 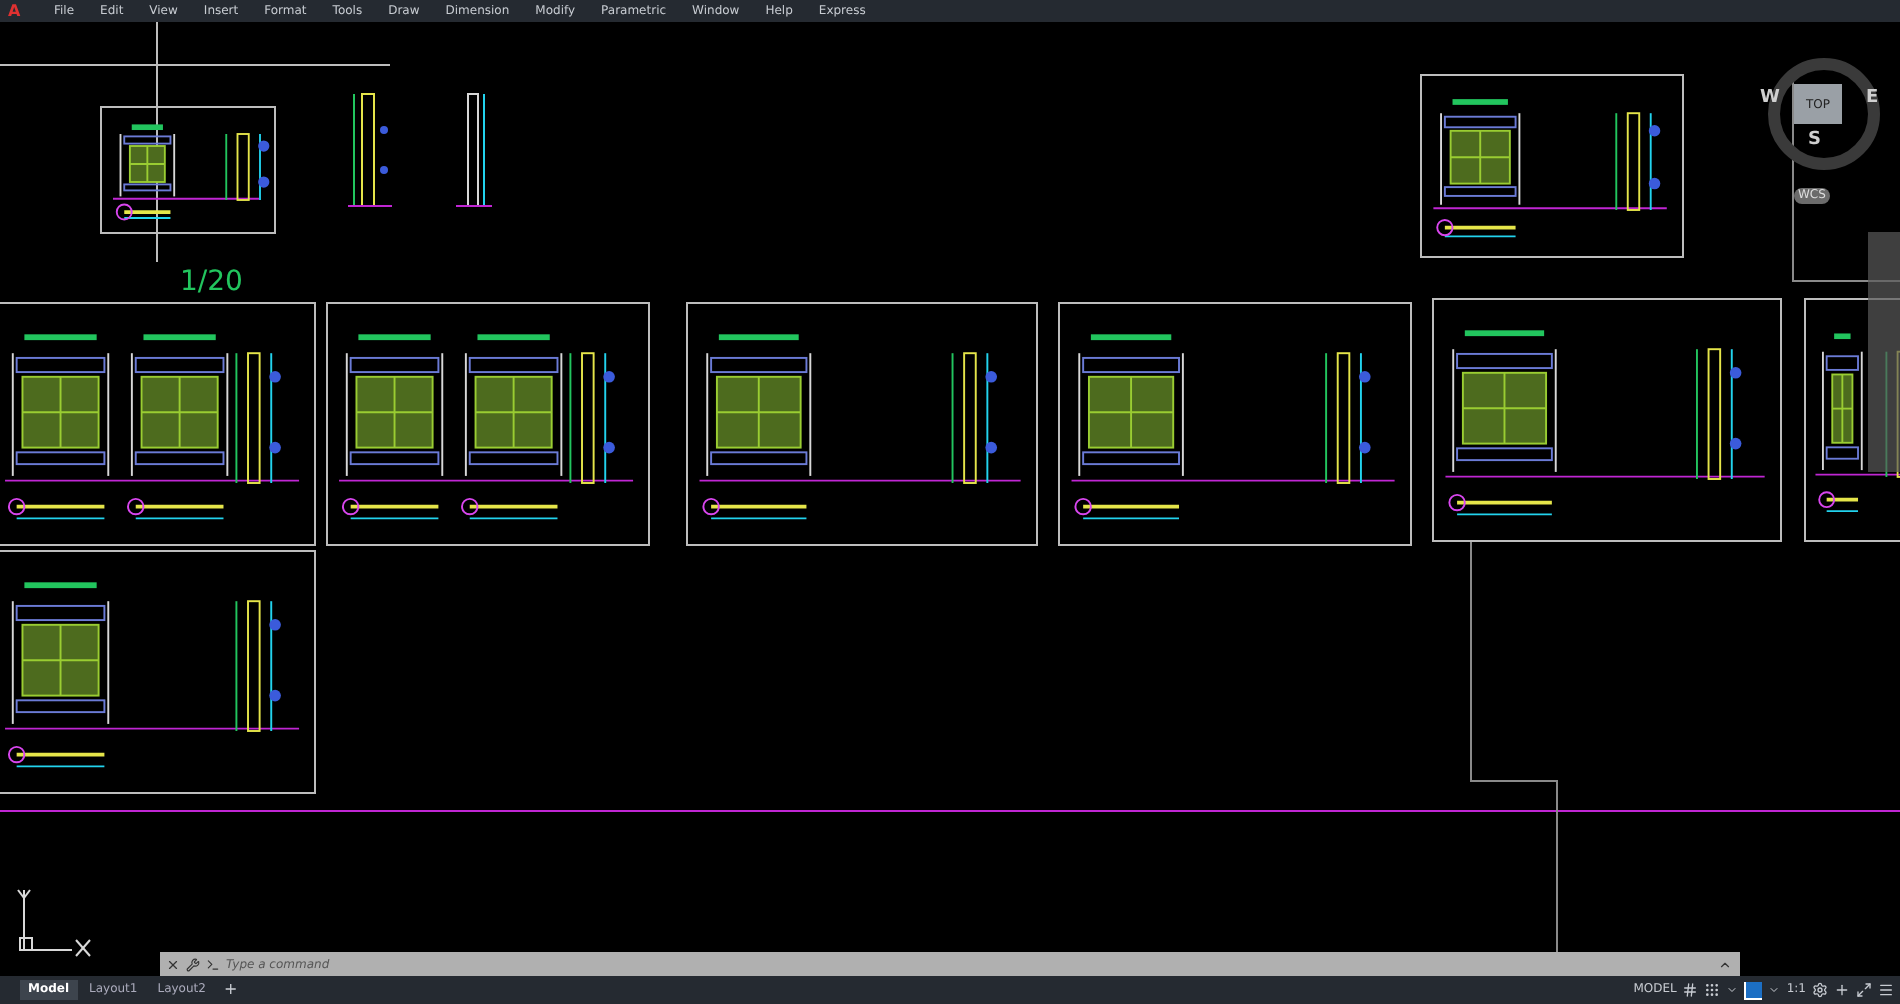 What do you see at coordinates (56, 922) in the screenshot?
I see `ucs-axis-icon` at bounding box center [56, 922].